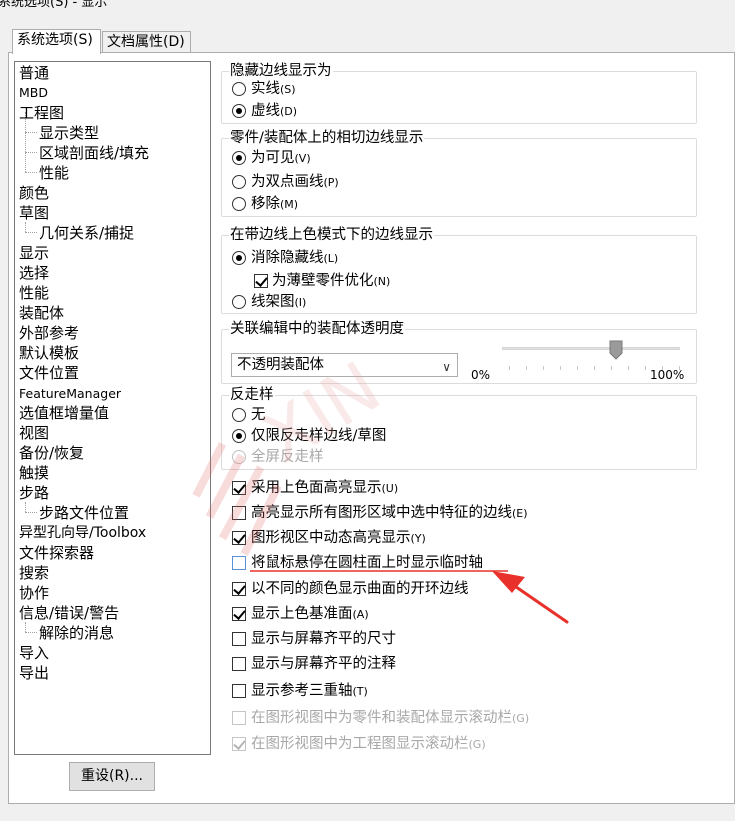 Image resolution: width=735 pixels, height=821 pixels. What do you see at coordinates (275, 204) in the screenshot?
I see `radio-removed-label: 移除(M)` at bounding box center [275, 204].